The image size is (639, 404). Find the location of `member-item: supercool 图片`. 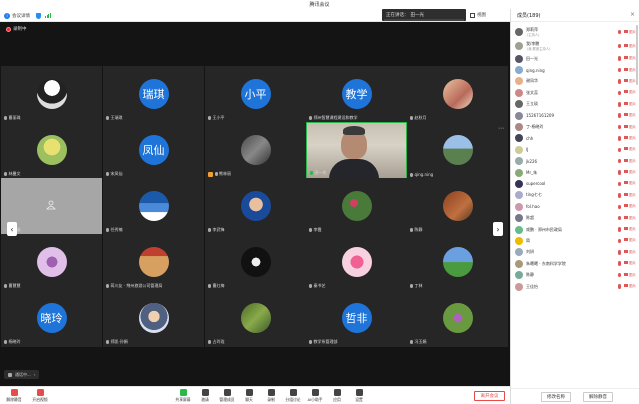

member-item: supercool 图片 is located at coordinates (575, 183).